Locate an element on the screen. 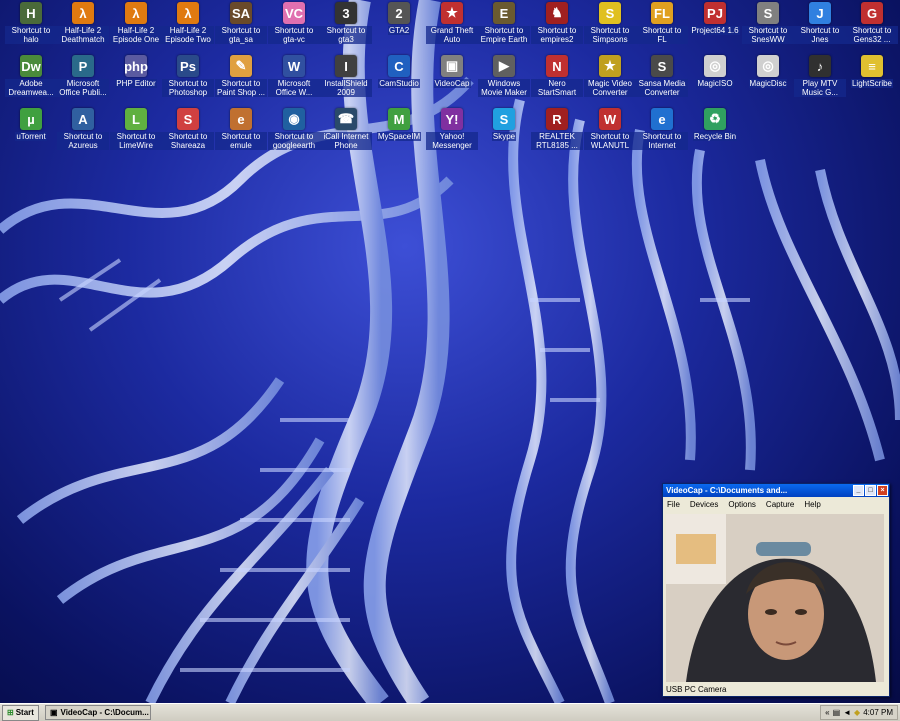  desktop-icon-label: Recycle Bin is located at coordinates (715, 136).